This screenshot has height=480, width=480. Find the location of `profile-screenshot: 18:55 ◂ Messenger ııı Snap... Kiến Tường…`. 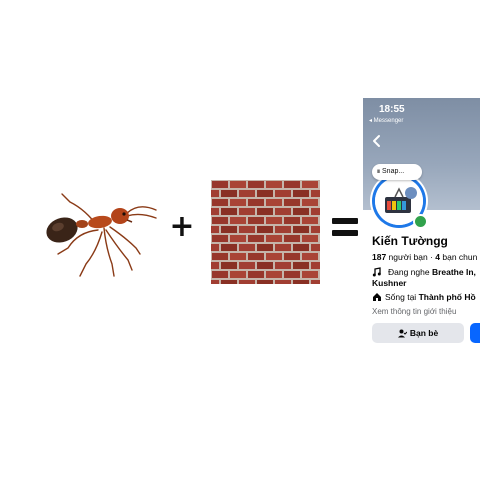

profile-screenshot: 18:55 ◂ Messenger ııı Snap... Kiến Tường… is located at coordinates (421, 224).